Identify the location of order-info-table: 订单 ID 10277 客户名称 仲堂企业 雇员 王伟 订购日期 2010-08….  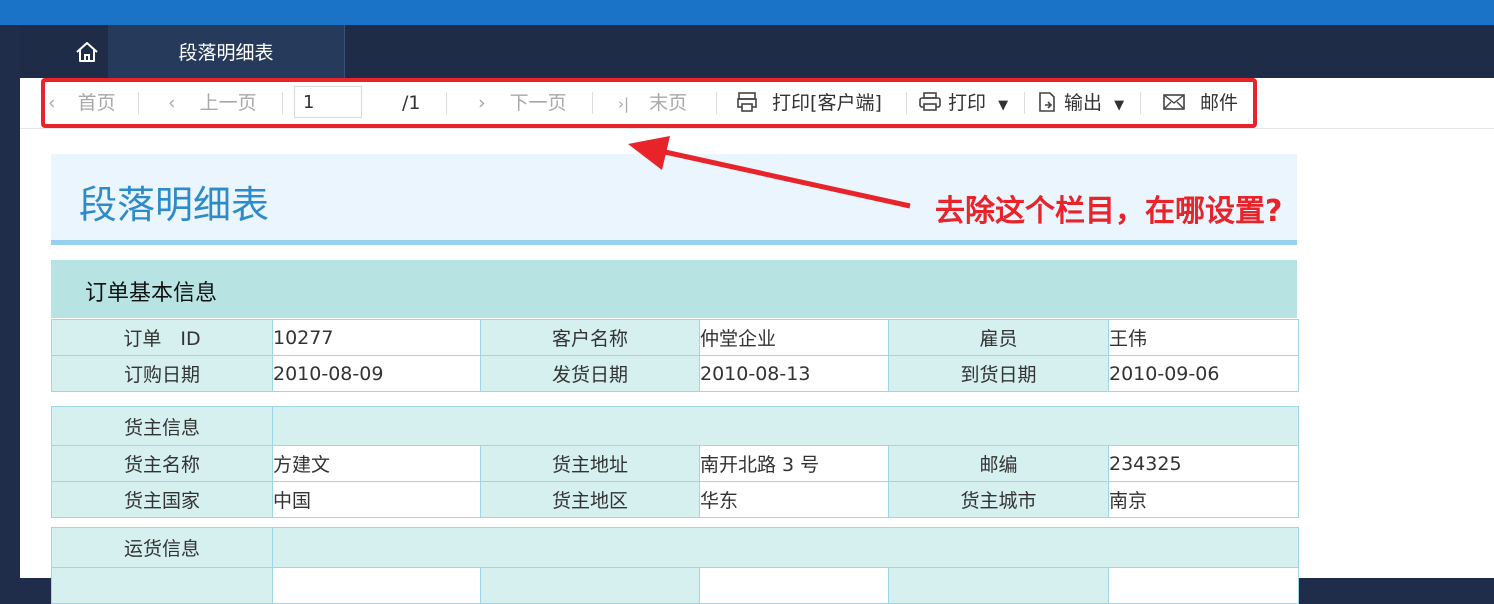
(675, 355).